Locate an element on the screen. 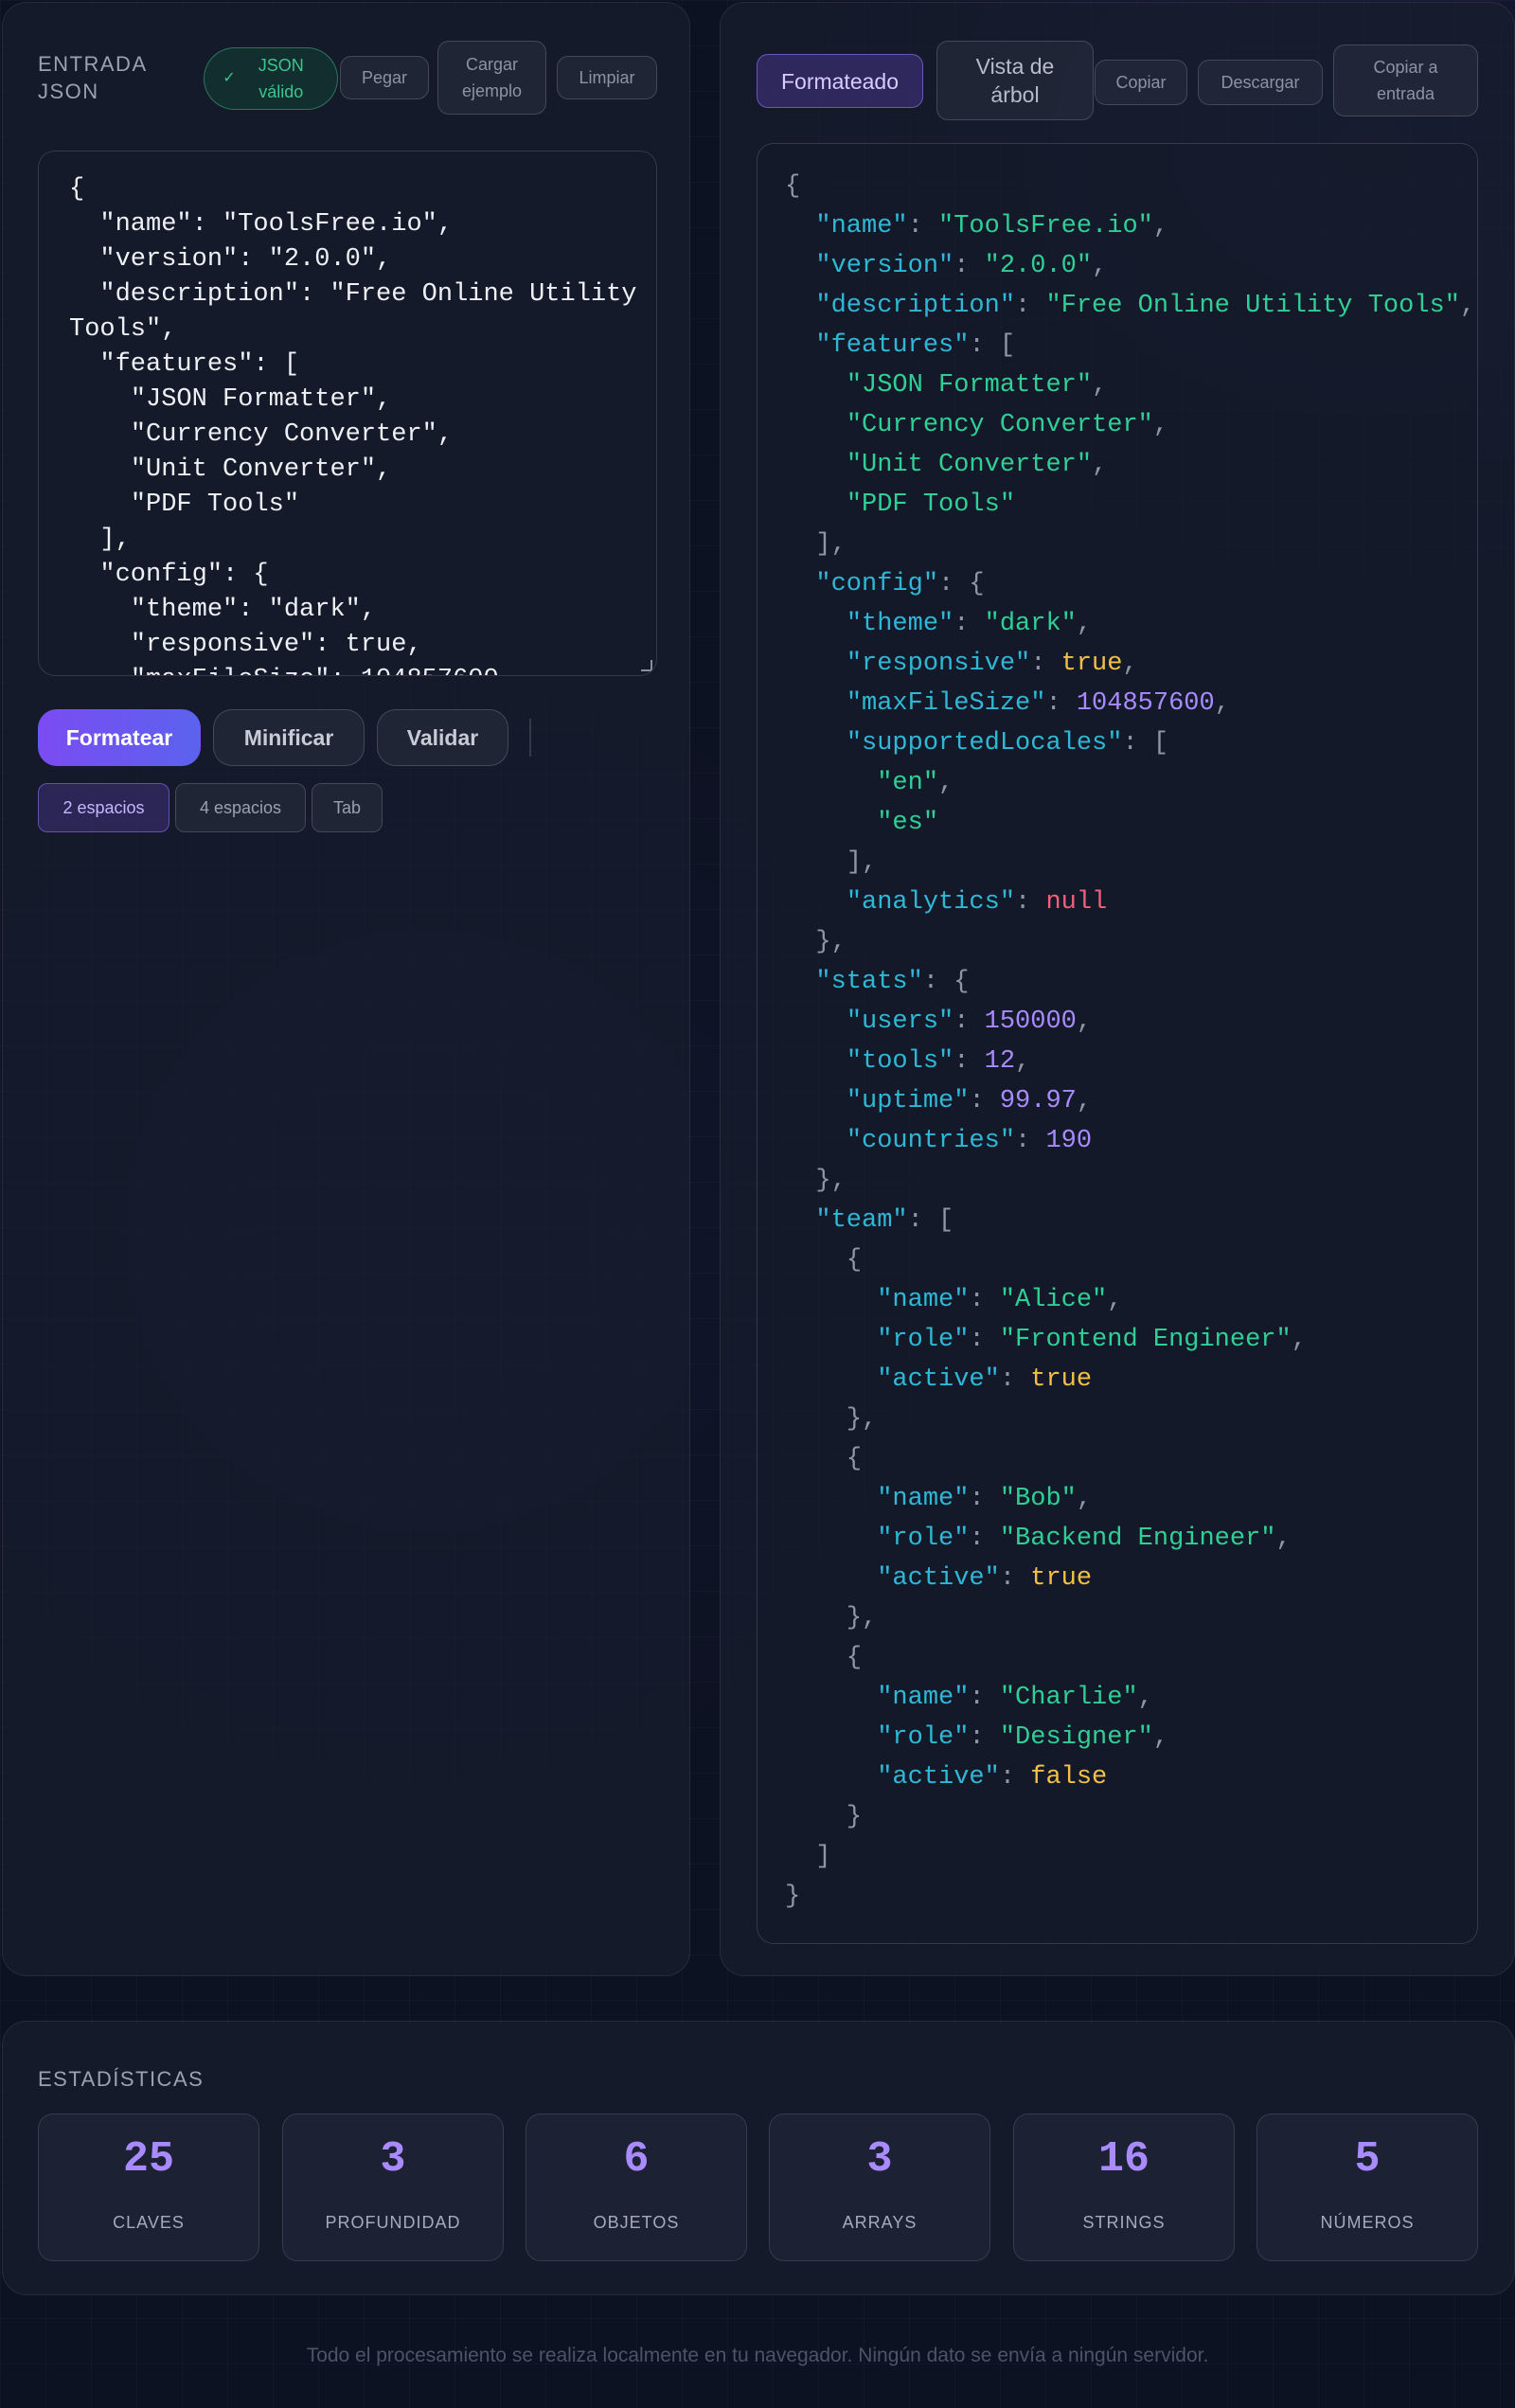  format-button: Formatear is located at coordinates (119, 737).